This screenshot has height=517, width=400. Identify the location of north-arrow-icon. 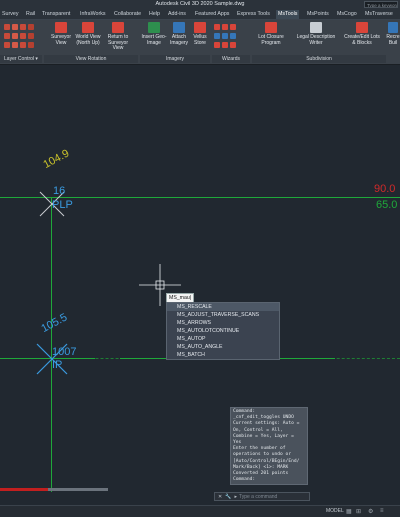
(88, 27).